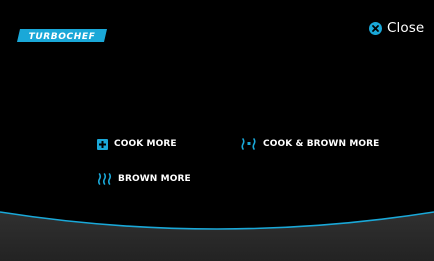 The width and height of the screenshot is (434, 261). I want to click on brown-more-label: BROWN MORE, so click(154, 179).